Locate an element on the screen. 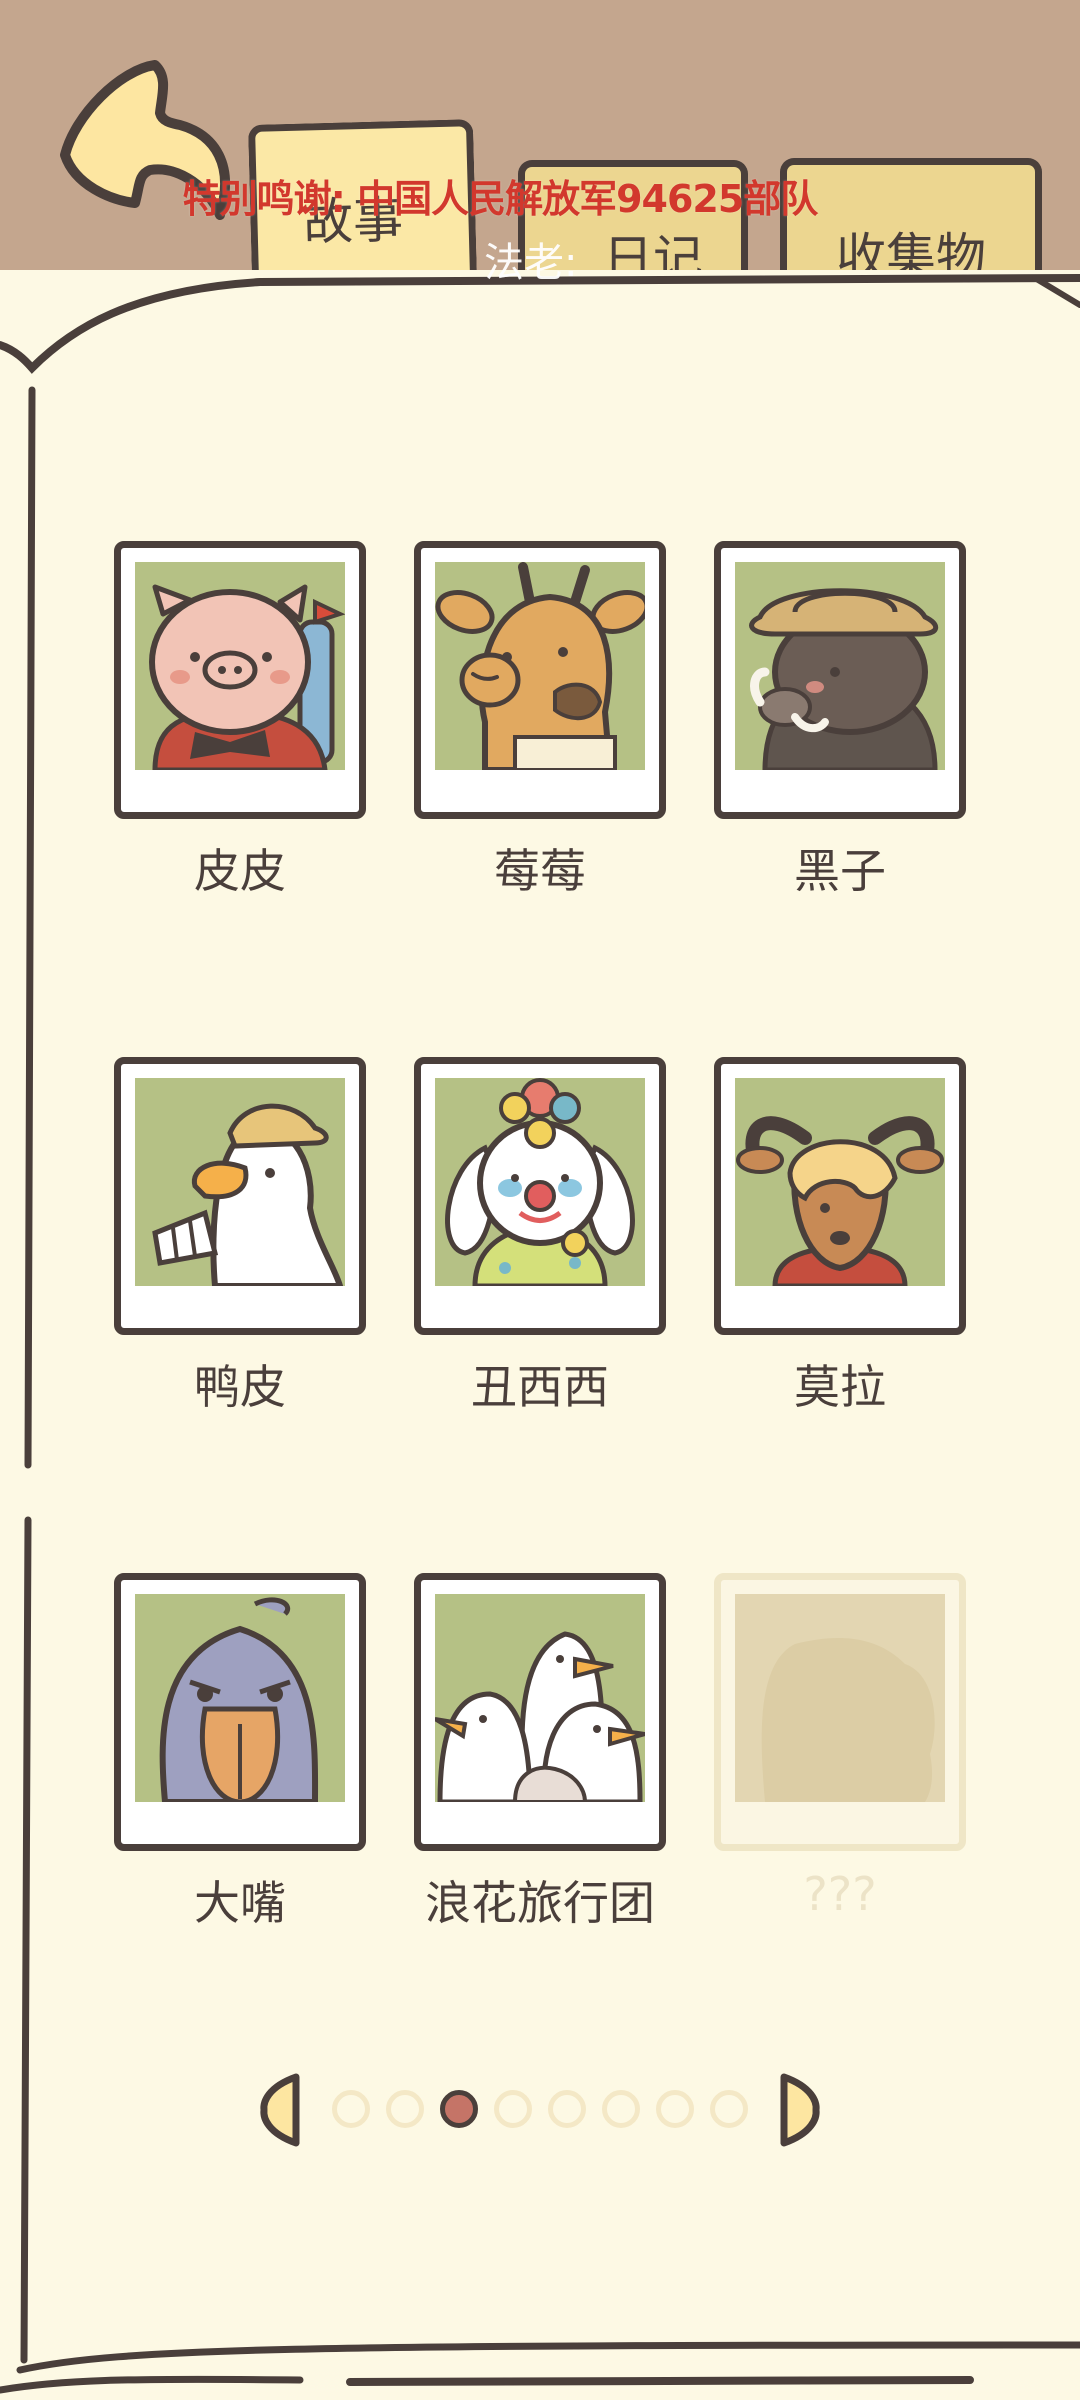  boar-icon is located at coordinates (840, 666).